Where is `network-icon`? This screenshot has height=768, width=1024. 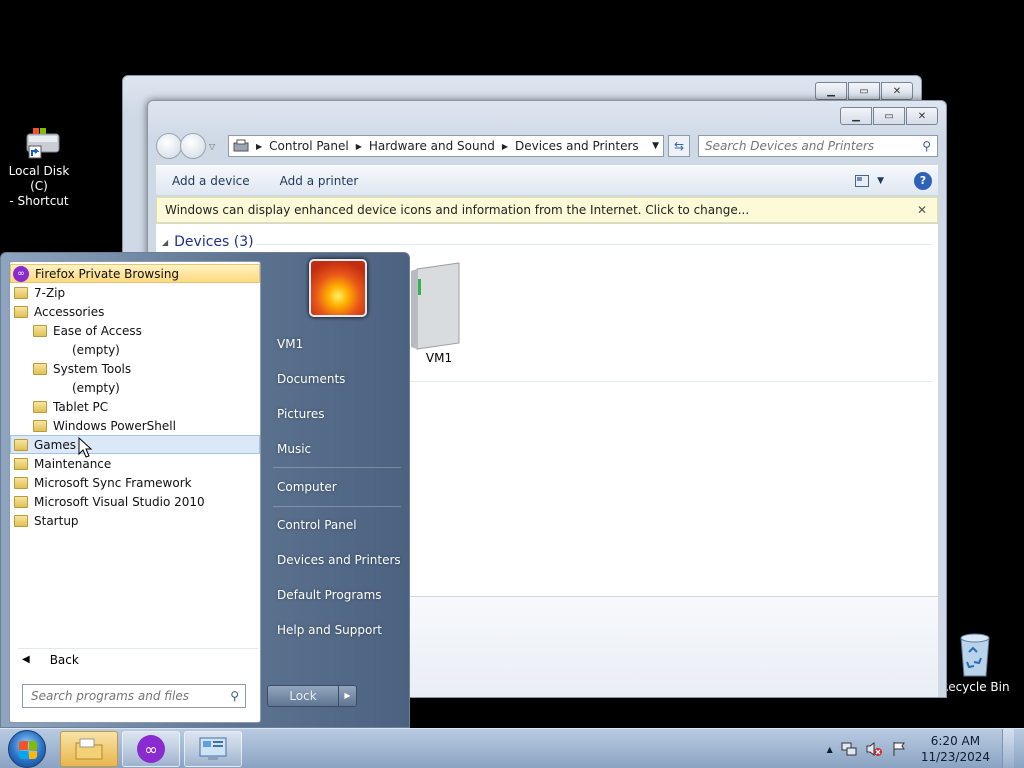 network-icon is located at coordinates (849, 749).